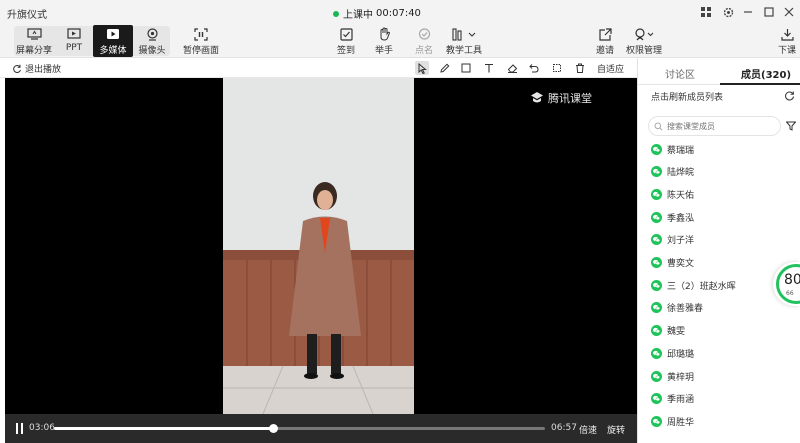 The height and width of the screenshot is (443, 800). What do you see at coordinates (588, 429) in the screenshot?
I see `speed-button: 倍速` at bounding box center [588, 429].